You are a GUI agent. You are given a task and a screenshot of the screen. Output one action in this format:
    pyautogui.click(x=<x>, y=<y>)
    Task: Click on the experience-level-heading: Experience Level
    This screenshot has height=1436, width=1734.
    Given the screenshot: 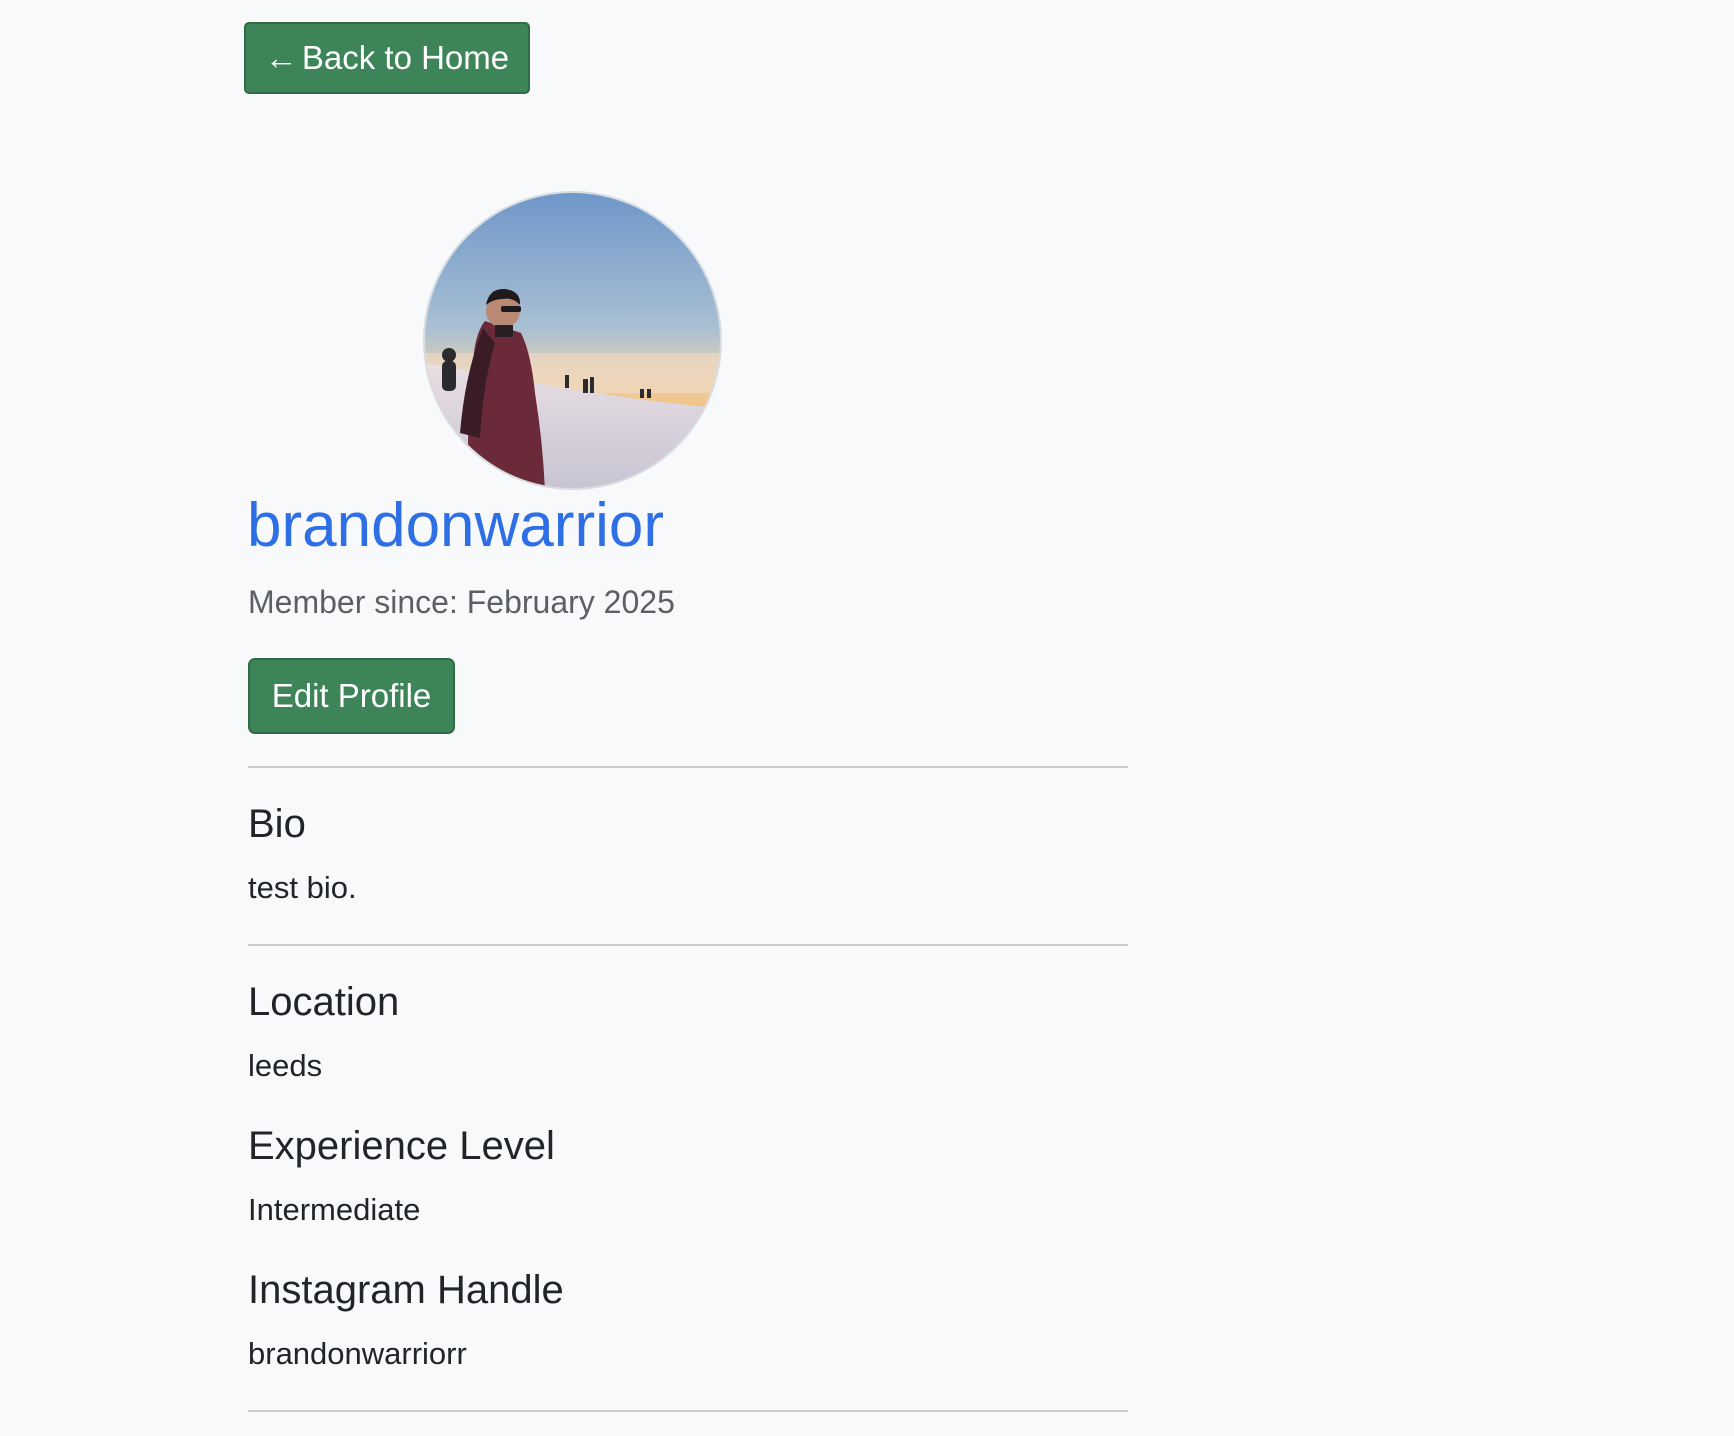 What is the action you would take?
    pyautogui.click(x=401, y=1146)
    